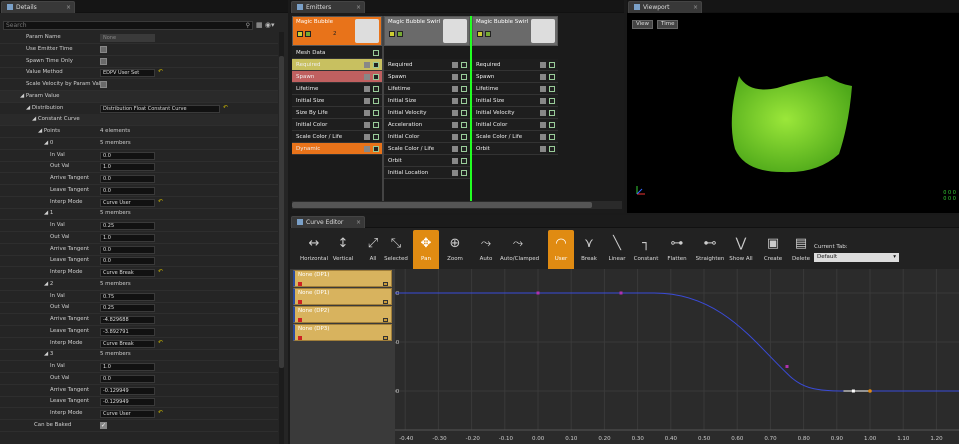  Describe the element at coordinates (337, 113) in the screenshot. I see `module-row: Size By Life` at that location.